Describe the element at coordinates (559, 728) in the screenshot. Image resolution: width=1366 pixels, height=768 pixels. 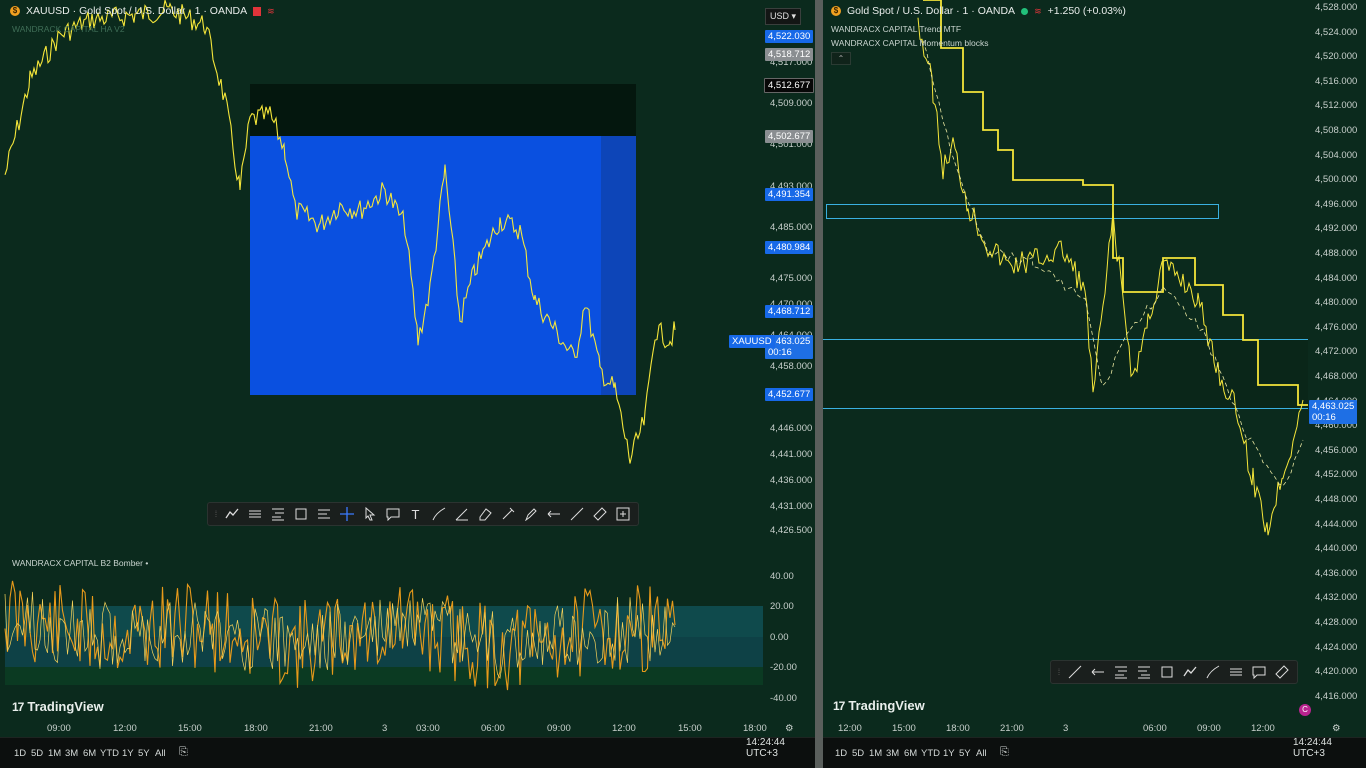
I see `time-label: 09:00` at that location.